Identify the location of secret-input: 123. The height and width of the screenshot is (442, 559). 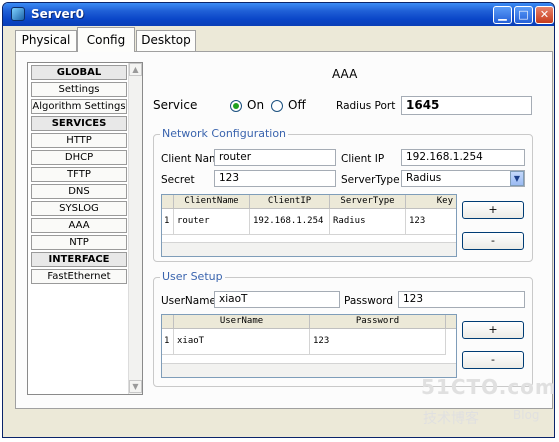
(275, 178).